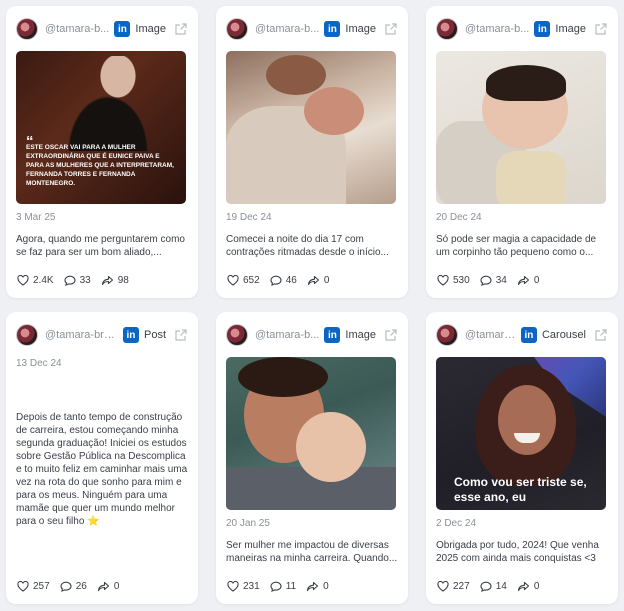  I want to click on likes-stat: 231, so click(243, 586).